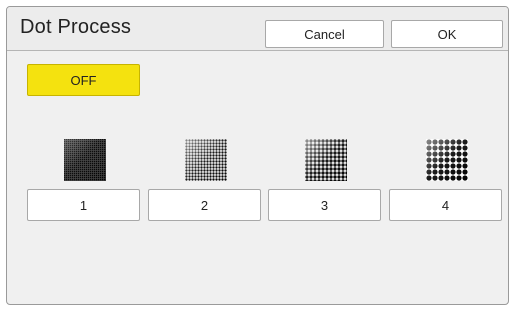 The width and height of the screenshot is (515, 311). What do you see at coordinates (447, 160) in the screenshot?
I see `dot-coarse-icon` at bounding box center [447, 160].